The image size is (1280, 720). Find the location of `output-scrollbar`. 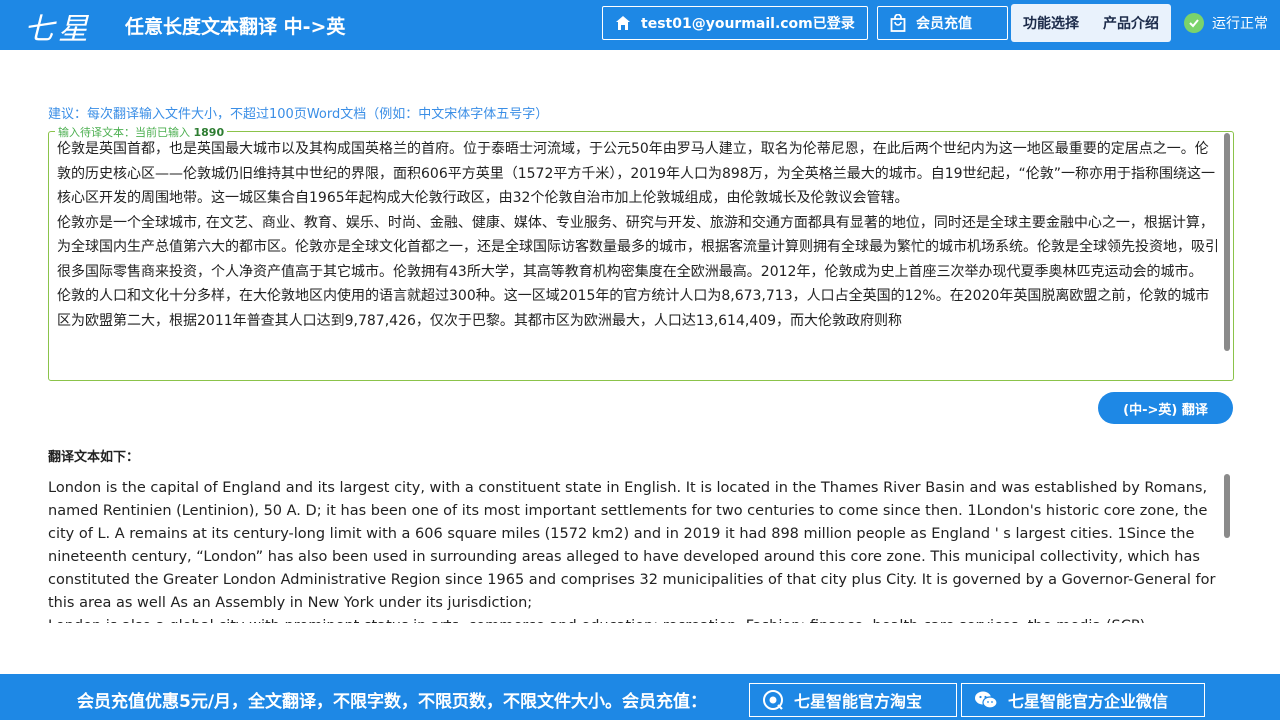

output-scrollbar is located at coordinates (1227, 506).